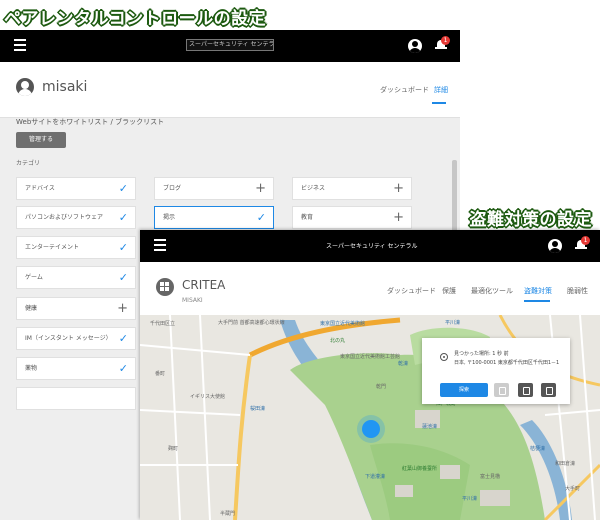  Describe the element at coordinates (573, 489) in the screenshot. I see `map-label: 大手町` at that location.